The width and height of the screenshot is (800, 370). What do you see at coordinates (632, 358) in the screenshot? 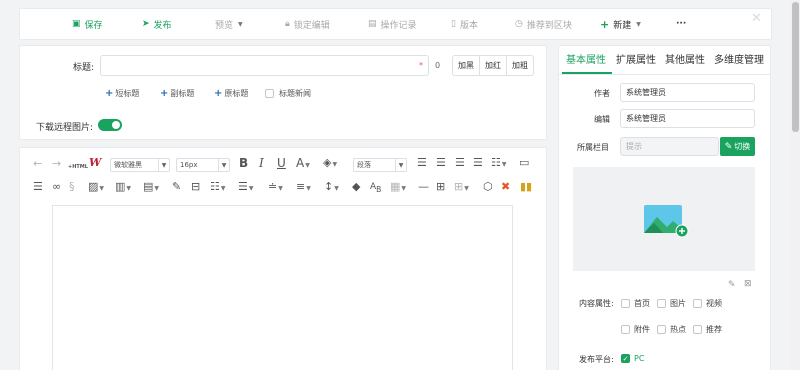
I see `platform-pc-checkbox: ✓ PC` at bounding box center [632, 358].